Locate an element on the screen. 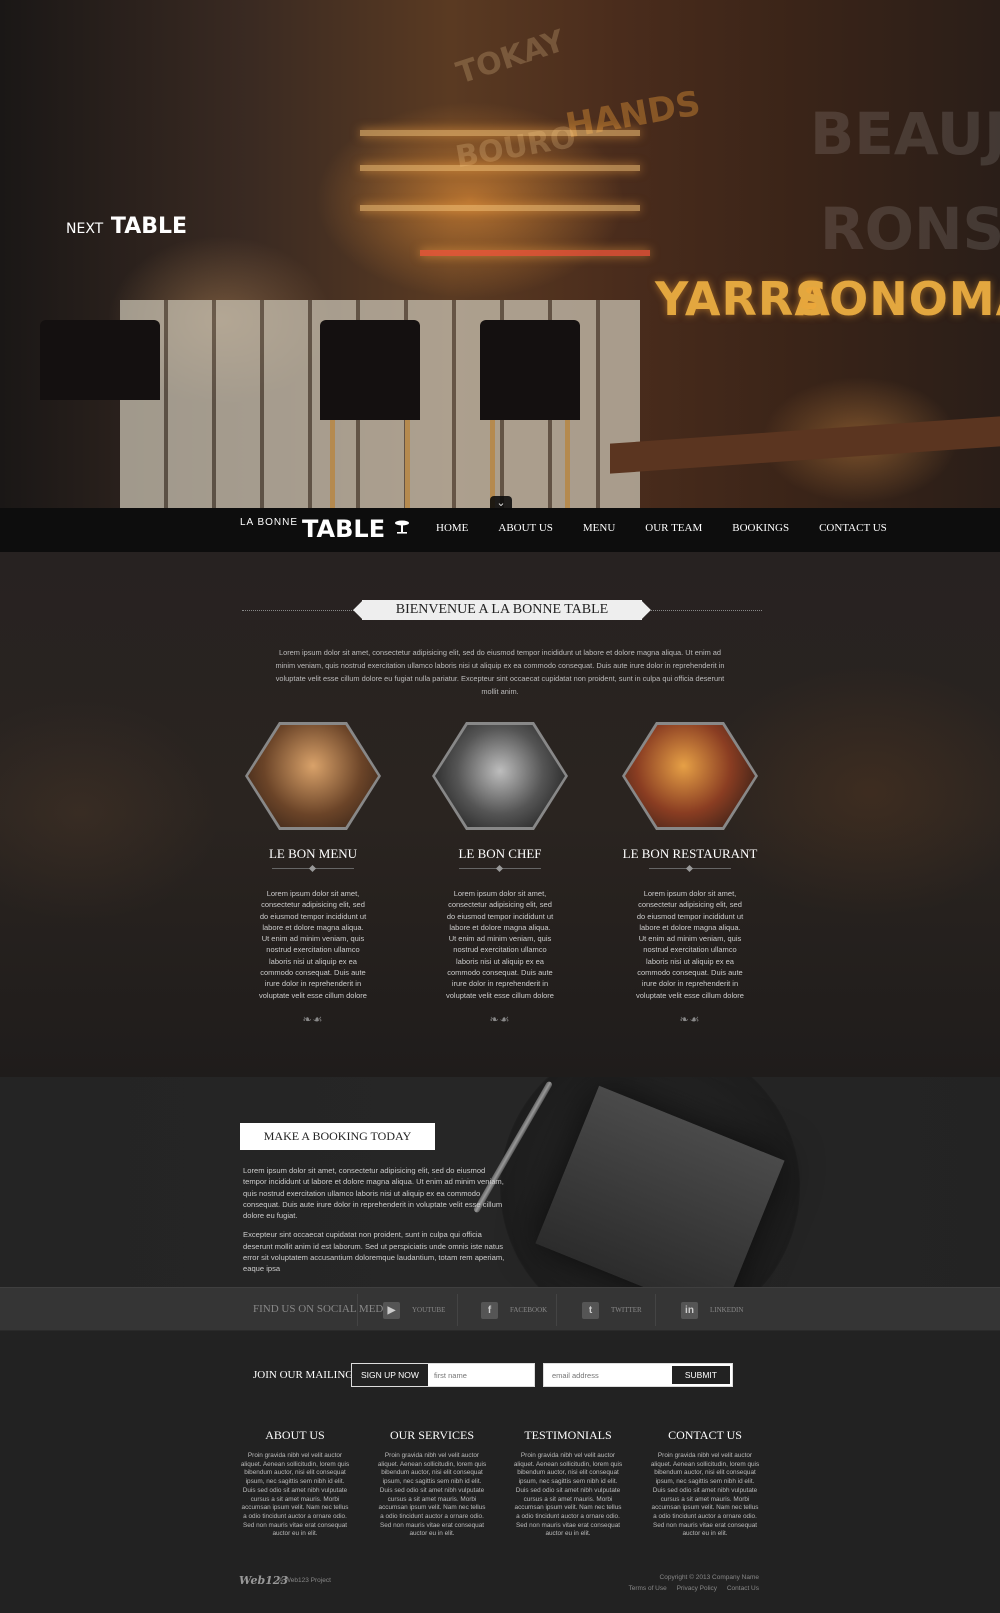  social-label-linkedin: LinkedIn is located at coordinates (727, 1310).